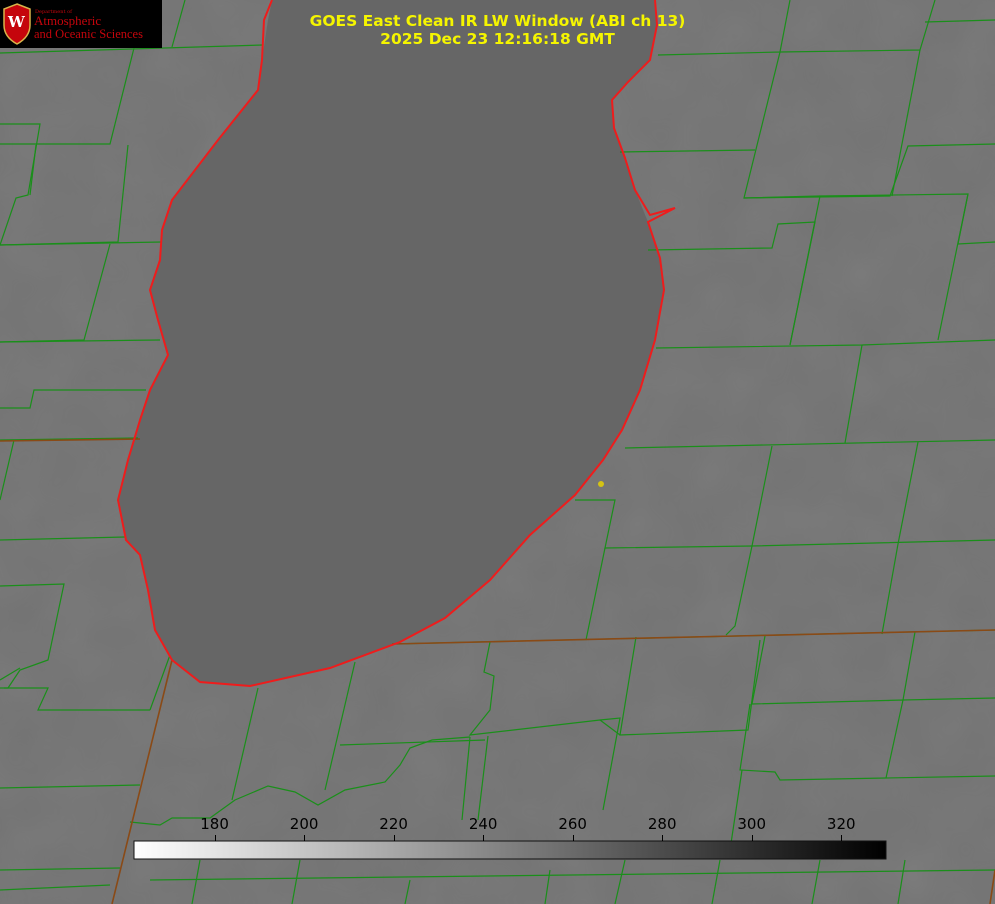 The width and height of the screenshot is (995, 904). What do you see at coordinates (841, 824) in the screenshot?
I see `colorbar-tick-label: 320` at bounding box center [841, 824].